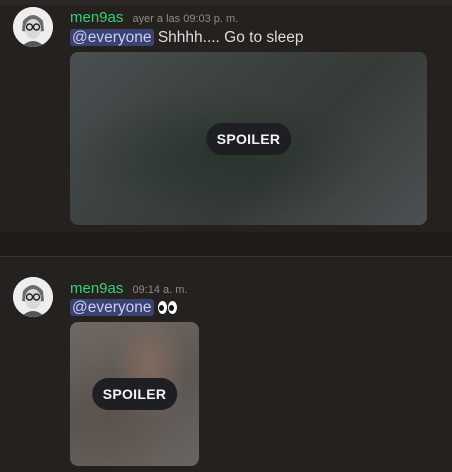 This screenshot has width=452, height=472. What do you see at coordinates (230, 37) in the screenshot?
I see `message-text: Shhhh.... Go to sleep` at bounding box center [230, 37].